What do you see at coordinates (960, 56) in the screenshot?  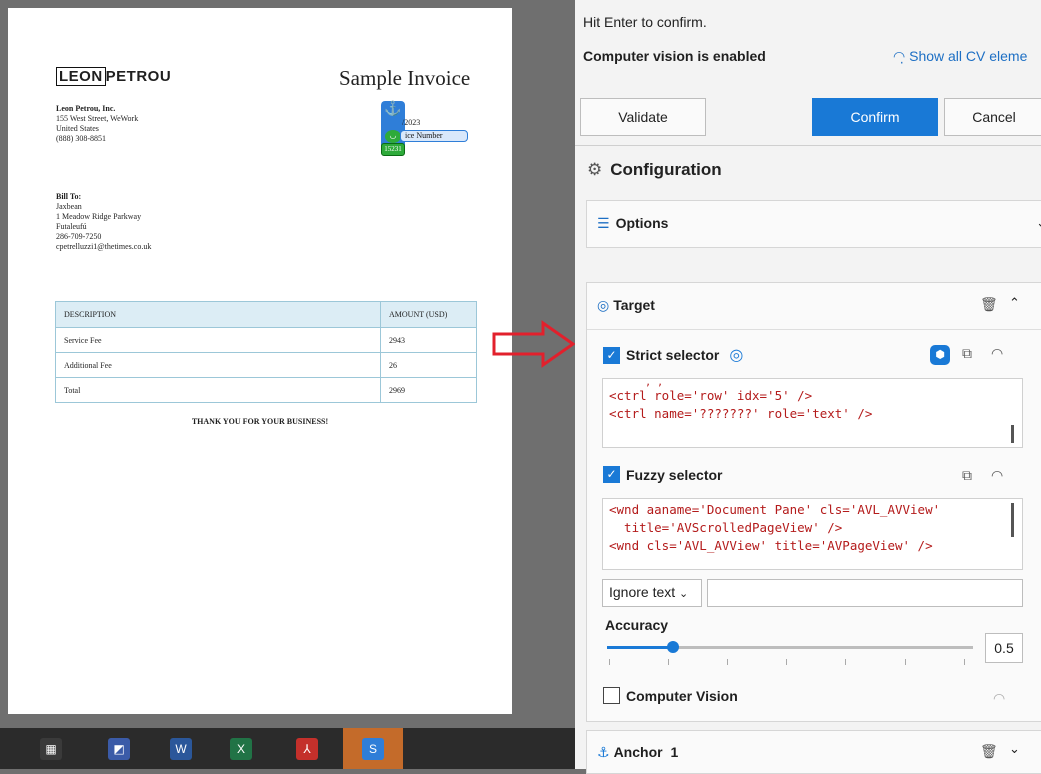 I see `show-cv-elements-link: ◠̣ Show all CV eleme` at bounding box center [960, 56].